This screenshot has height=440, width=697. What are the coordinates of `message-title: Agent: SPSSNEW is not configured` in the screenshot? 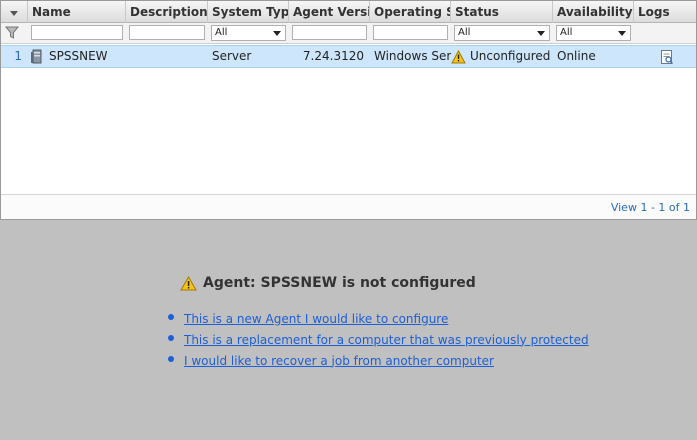 It's located at (339, 283).